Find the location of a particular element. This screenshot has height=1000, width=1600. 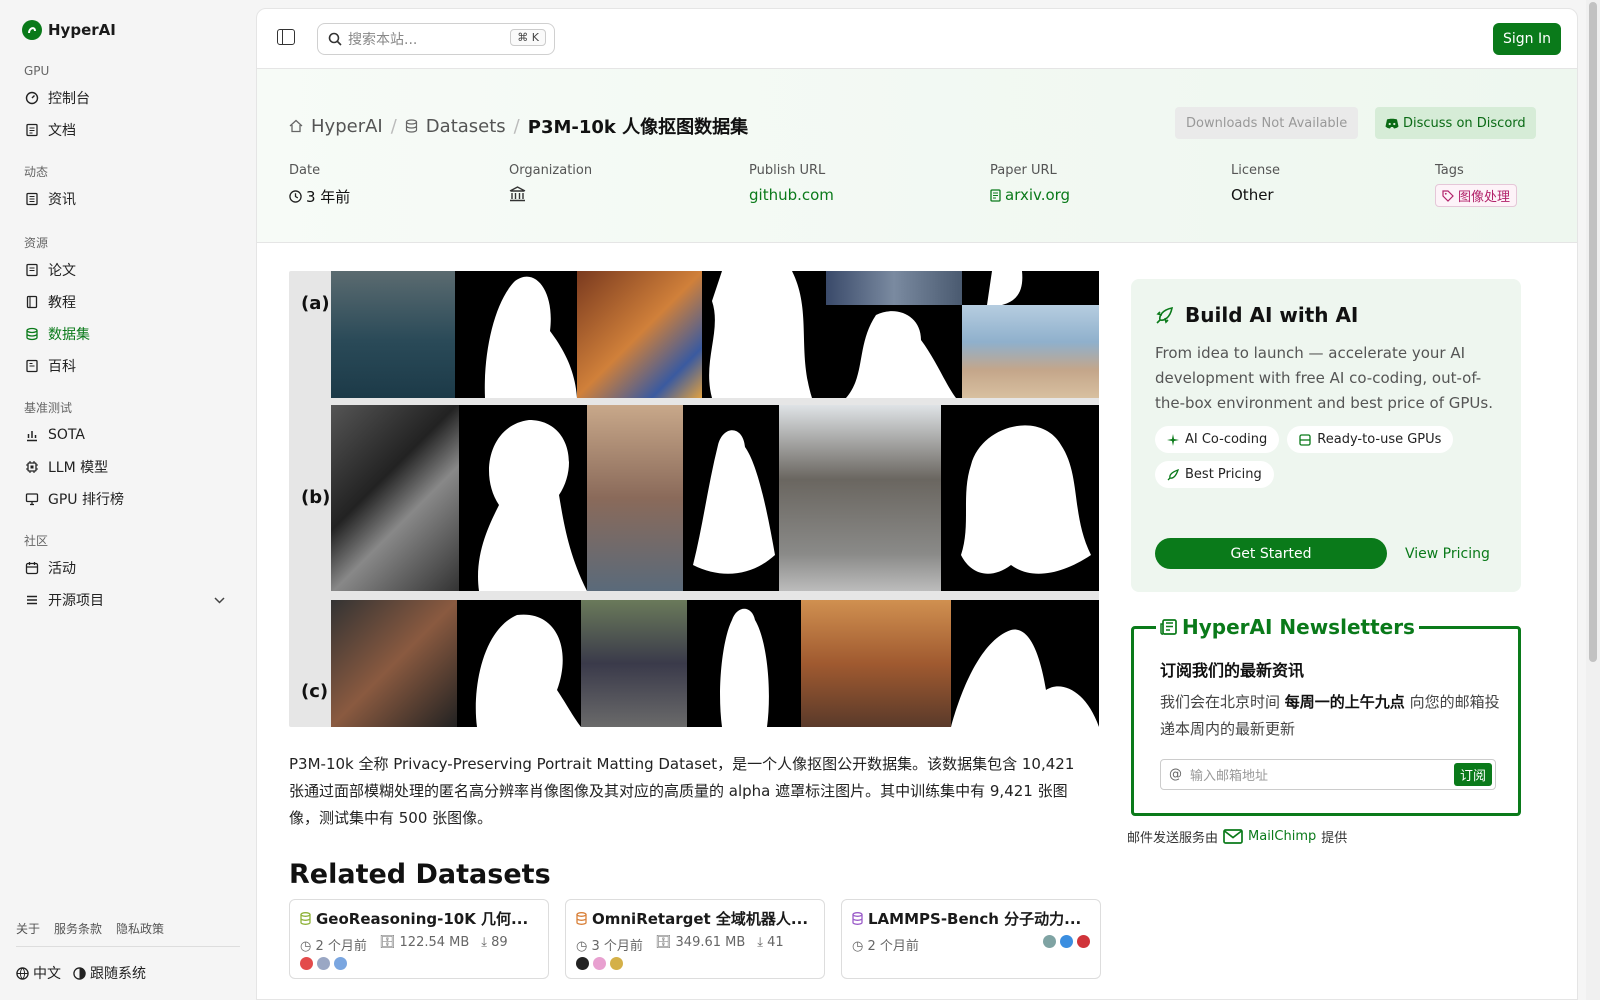

row-label-c: (c) is located at coordinates (315, 691).